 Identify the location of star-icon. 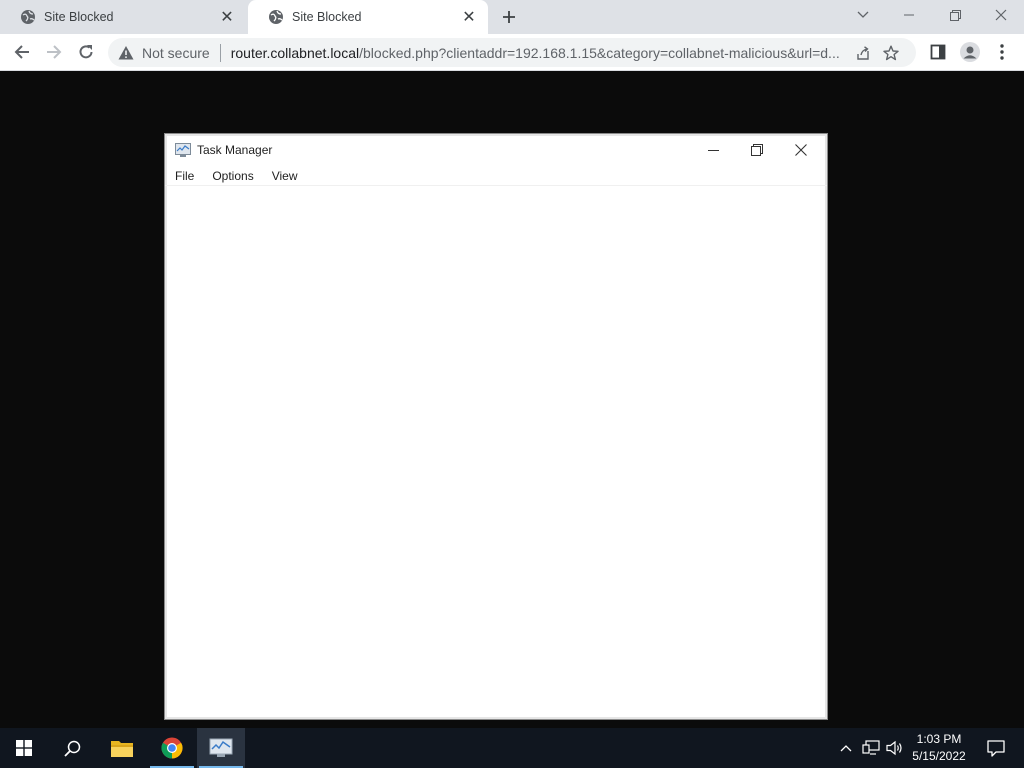
(891, 52).